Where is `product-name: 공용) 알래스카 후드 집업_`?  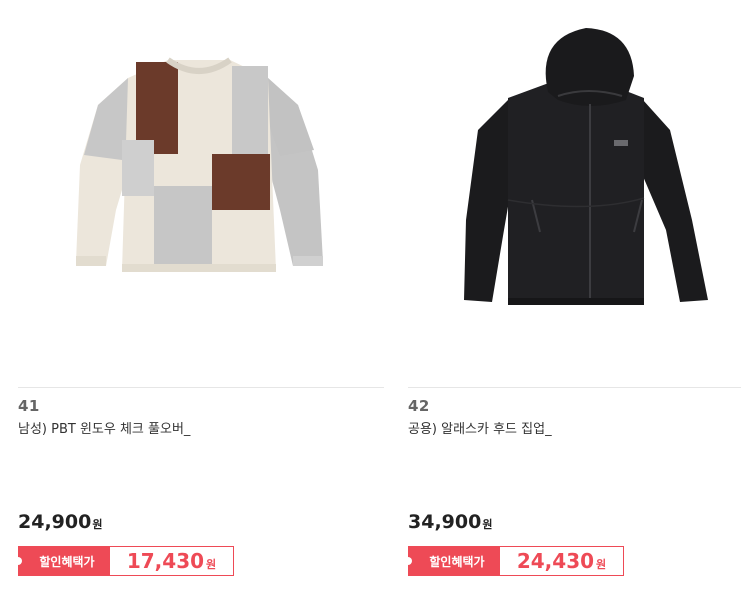
product-name: 공용) 알래스카 후드 집업_ is located at coordinates (480, 427).